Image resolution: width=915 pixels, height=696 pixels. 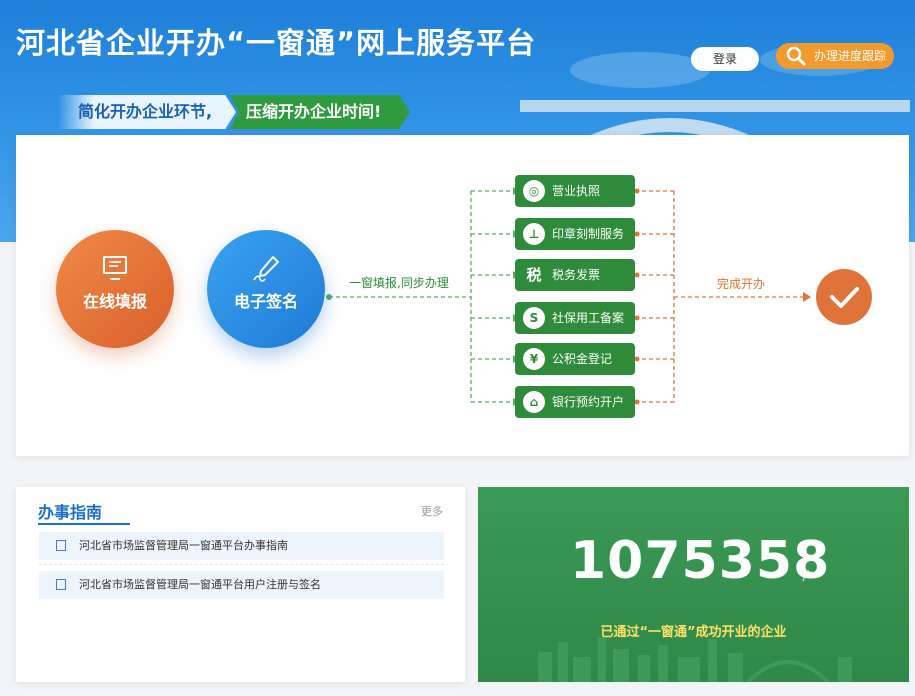 What do you see at coordinates (70, 512) in the screenshot?
I see `guide-title: 办事指南` at bounding box center [70, 512].